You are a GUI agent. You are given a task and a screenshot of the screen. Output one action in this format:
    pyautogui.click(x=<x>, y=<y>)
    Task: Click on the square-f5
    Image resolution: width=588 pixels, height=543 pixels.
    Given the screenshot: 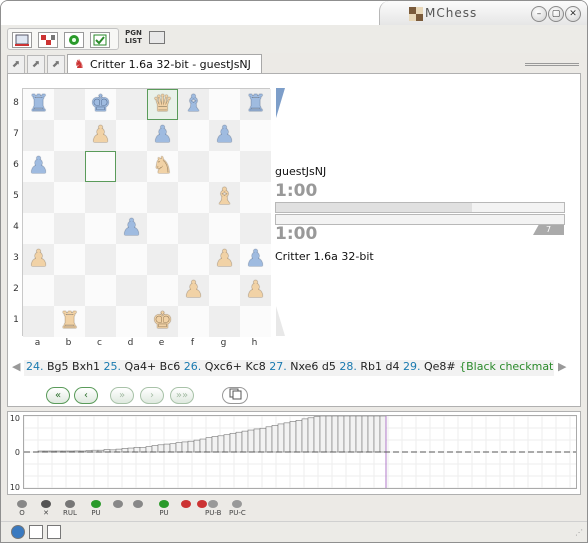 What is the action you would take?
    pyautogui.click(x=193, y=197)
    